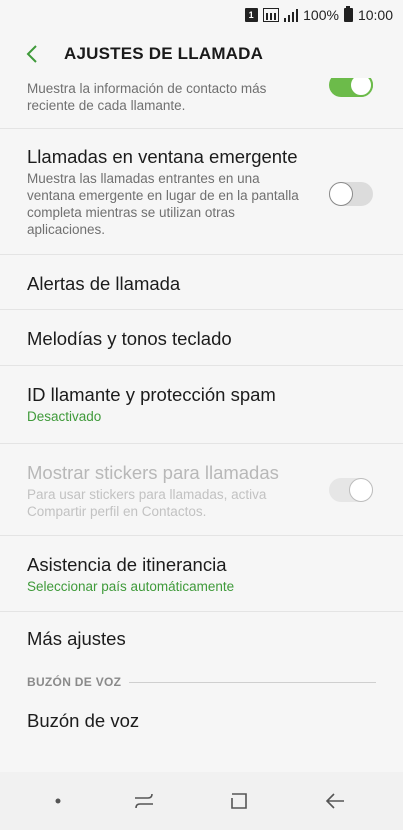 This screenshot has height=830, width=403. I want to click on chevron-left-icon, so click(32, 54).